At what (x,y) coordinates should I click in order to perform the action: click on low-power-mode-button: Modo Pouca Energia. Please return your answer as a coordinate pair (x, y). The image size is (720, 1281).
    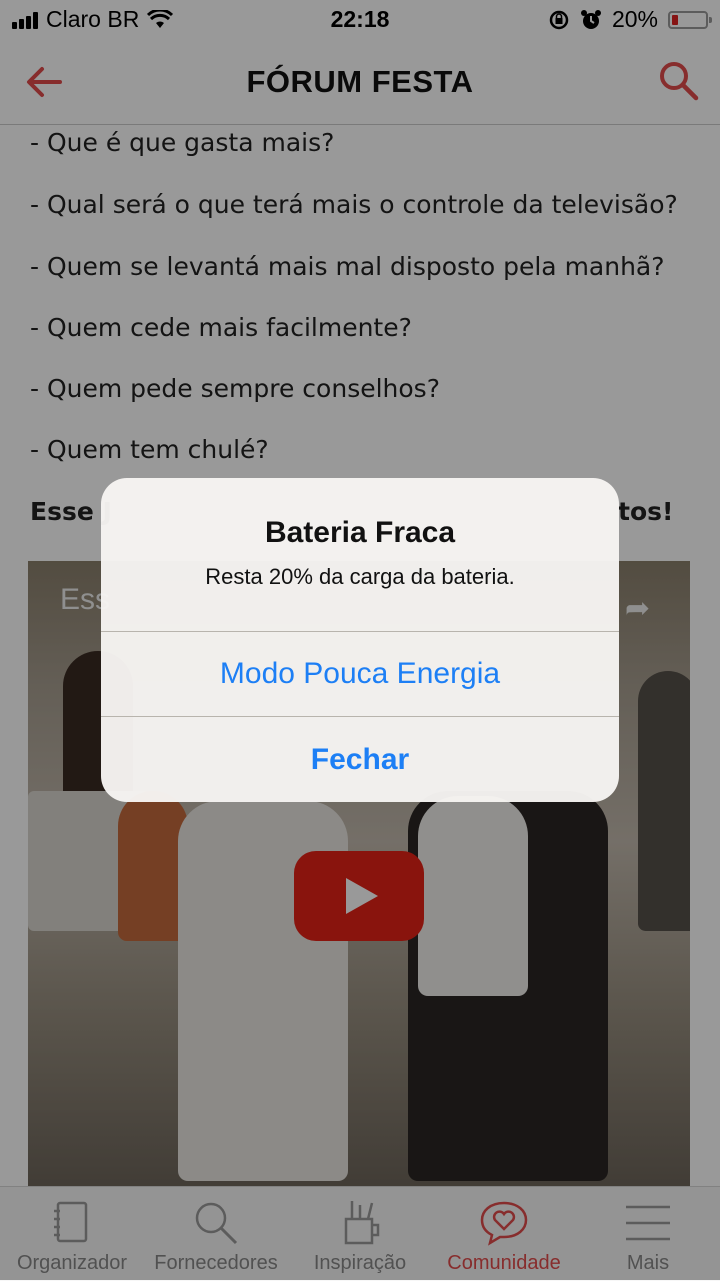
    Looking at the image, I should click on (360, 674).